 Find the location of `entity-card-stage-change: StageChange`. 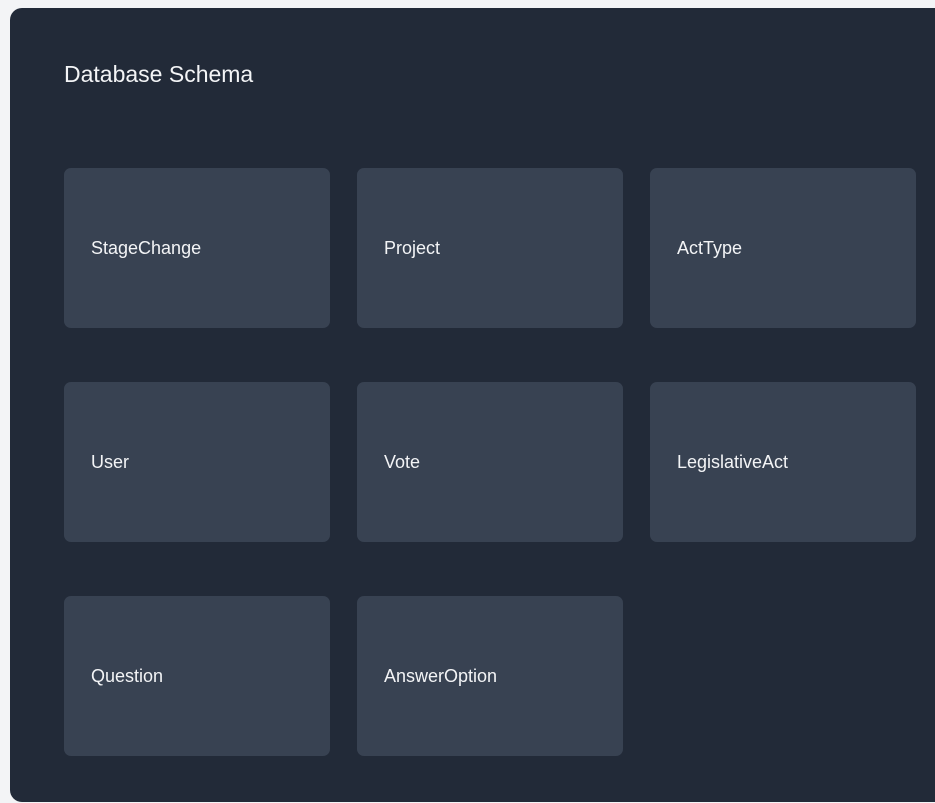

entity-card-stage-change: StageChange is located at coordinates (197, 248).